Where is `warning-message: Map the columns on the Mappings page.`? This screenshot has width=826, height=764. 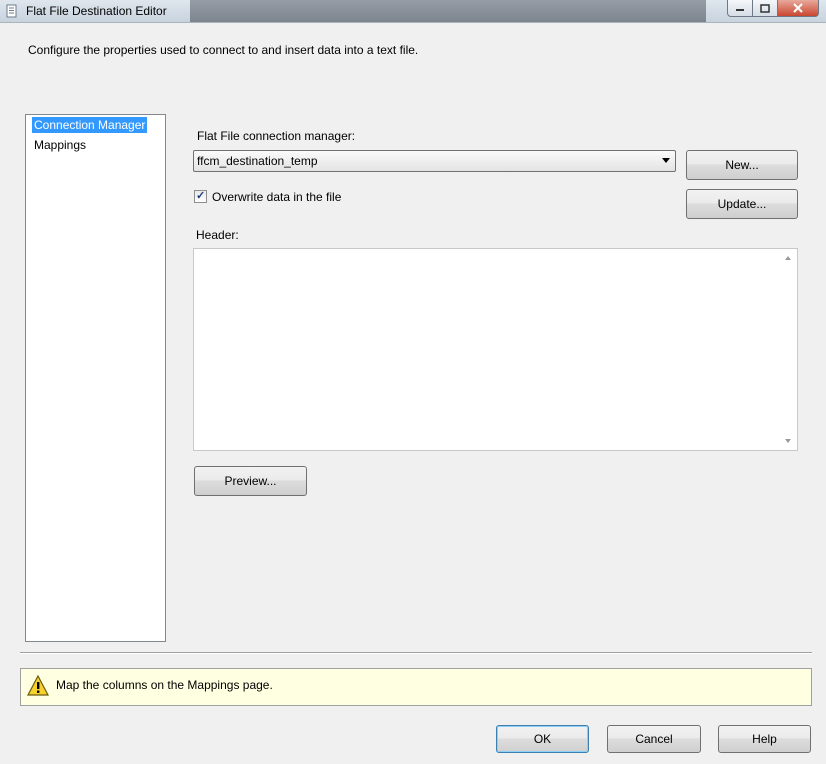
warning-message: Map the columns on the Mappings page. is located at coordinates (164, 685).